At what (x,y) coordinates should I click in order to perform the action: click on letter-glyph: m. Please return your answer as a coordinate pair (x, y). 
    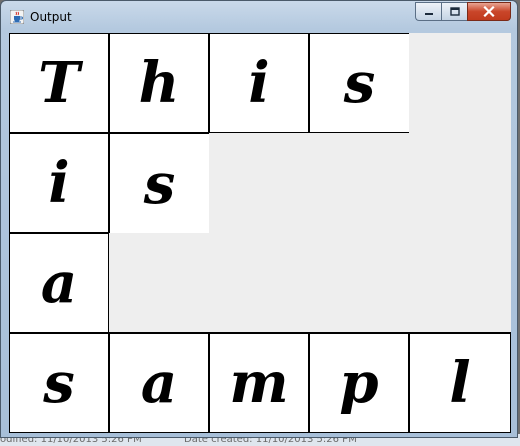
    Looking at the image, I should click on (259, 383).